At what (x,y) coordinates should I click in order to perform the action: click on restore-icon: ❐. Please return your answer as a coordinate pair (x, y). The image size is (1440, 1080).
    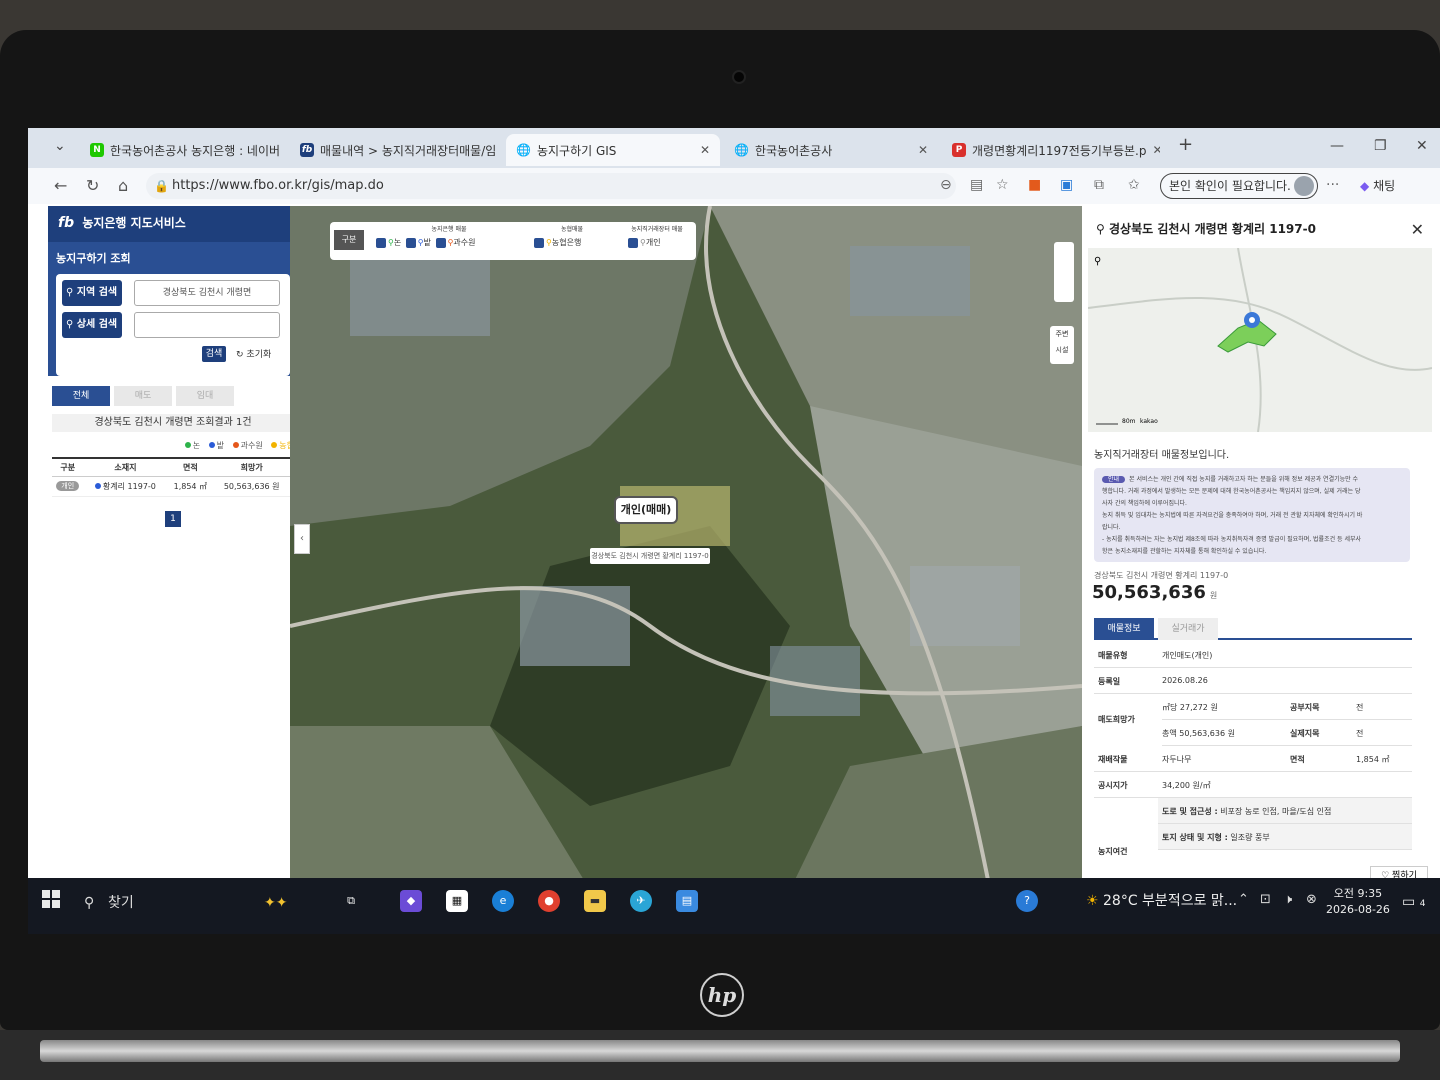
    Looking at the image, I should click on (1380, 146).